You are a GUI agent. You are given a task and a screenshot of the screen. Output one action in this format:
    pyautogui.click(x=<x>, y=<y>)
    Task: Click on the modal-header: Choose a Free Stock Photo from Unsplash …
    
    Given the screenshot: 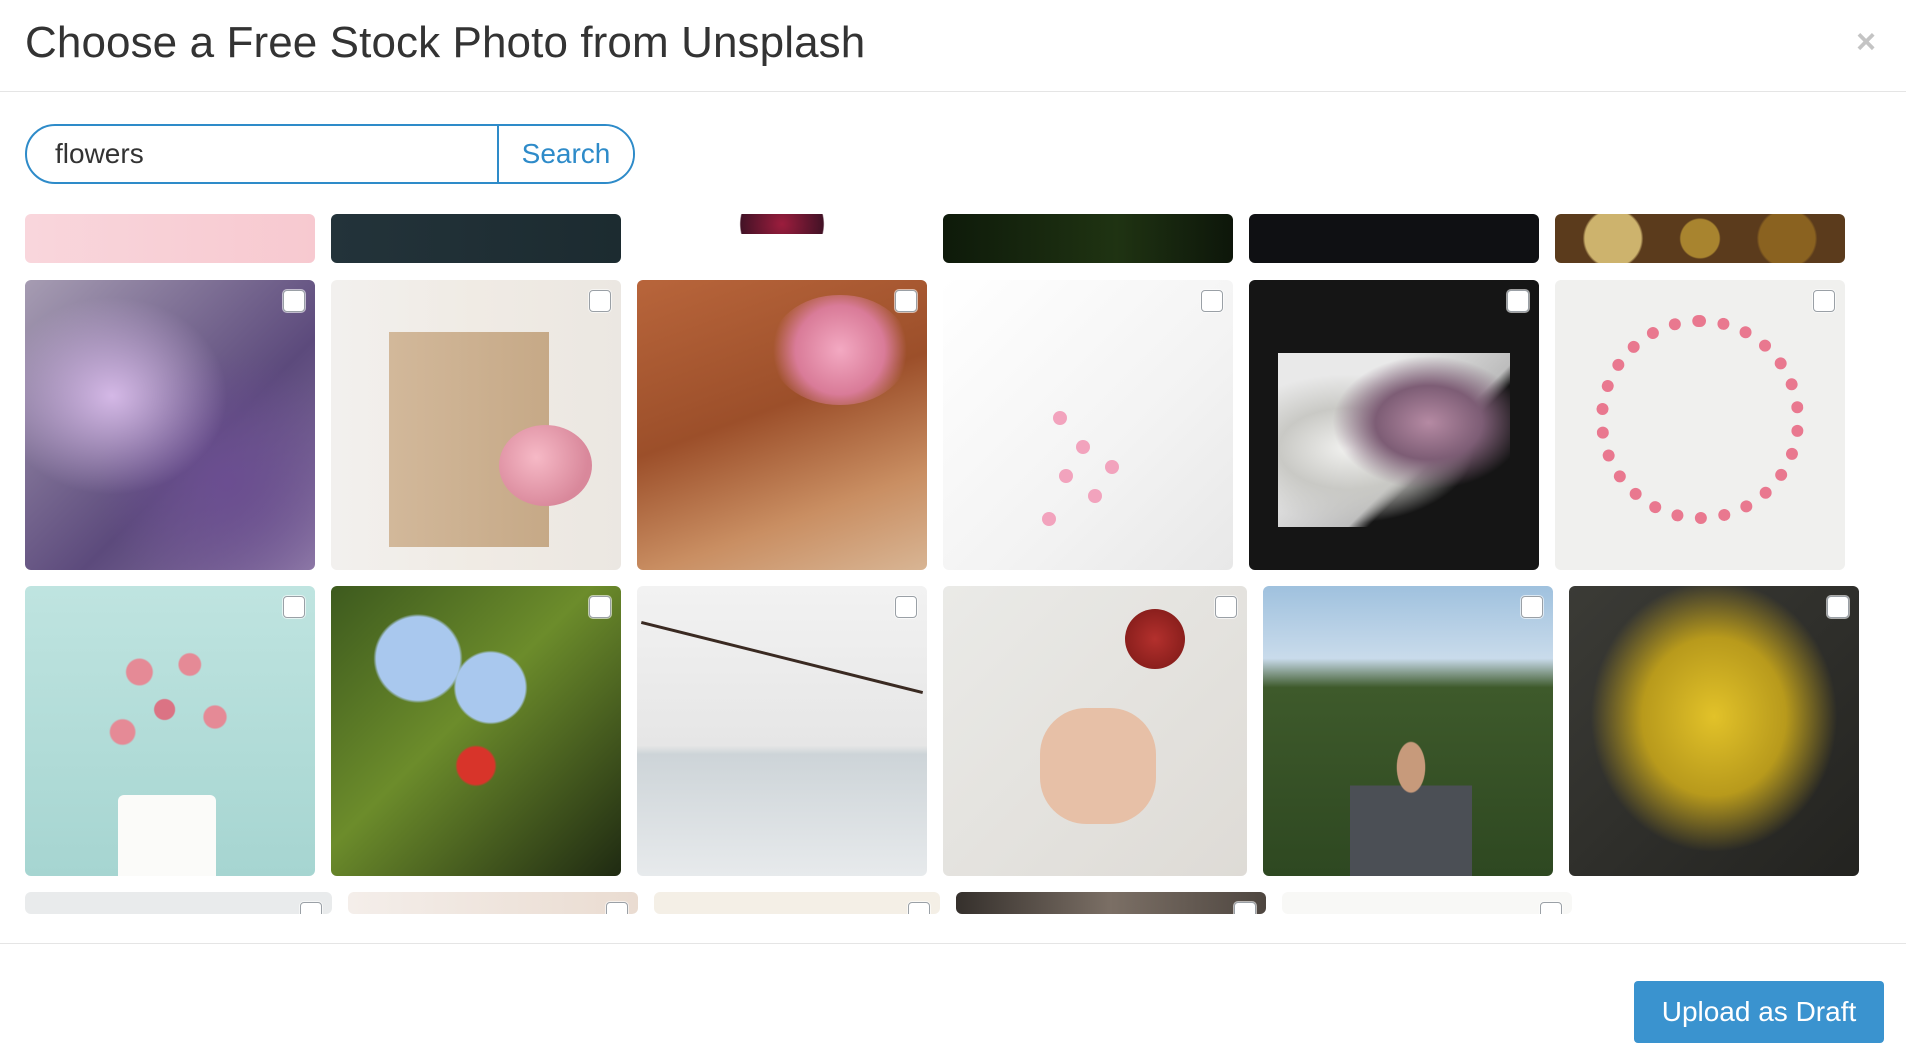 What is the action you would take?
    pyautogui.click(x=953, y=46)
    